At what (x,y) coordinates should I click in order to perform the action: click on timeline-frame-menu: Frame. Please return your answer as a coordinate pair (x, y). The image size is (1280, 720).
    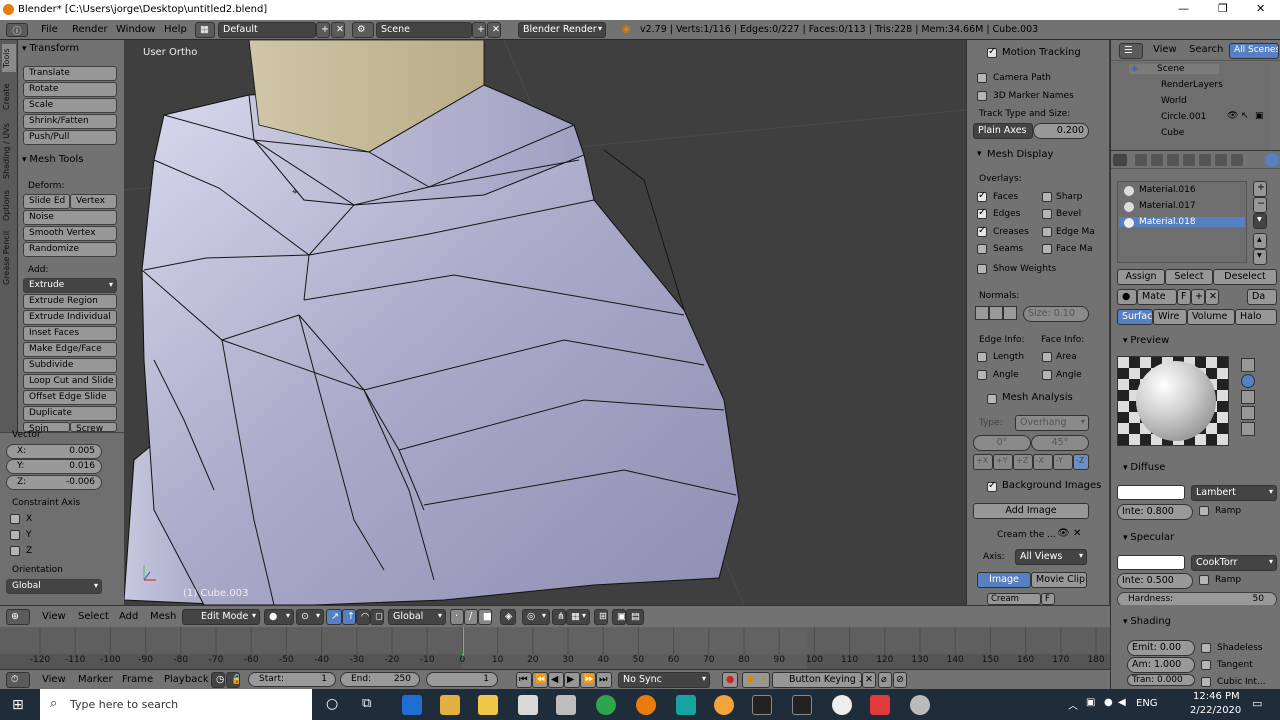
    Looking at the image, I should click on (137, 679).